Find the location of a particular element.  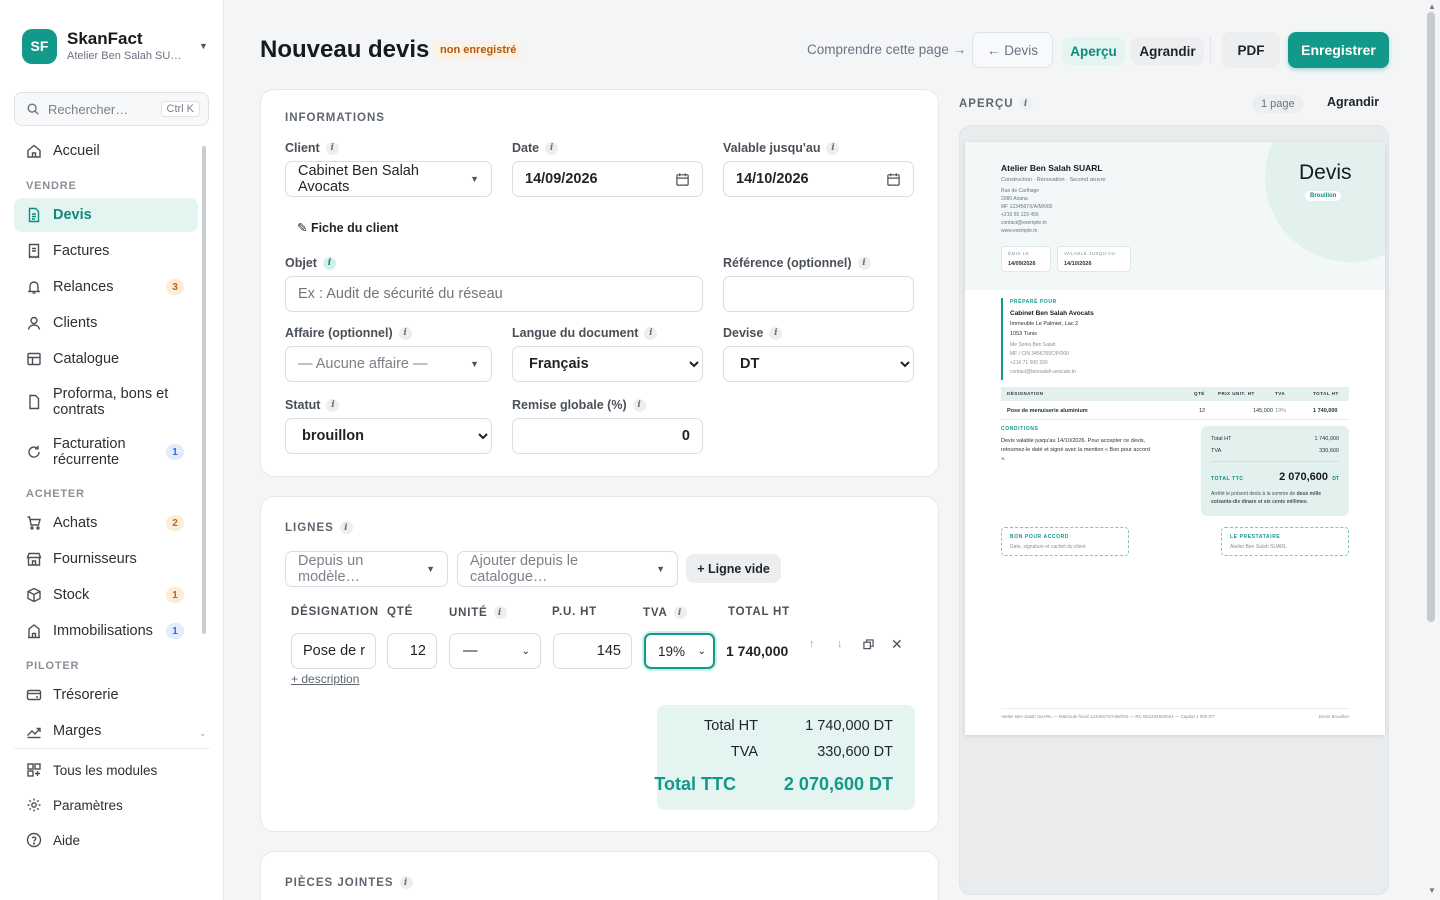

discount-input: 0 is located at coordinates (607, 436).